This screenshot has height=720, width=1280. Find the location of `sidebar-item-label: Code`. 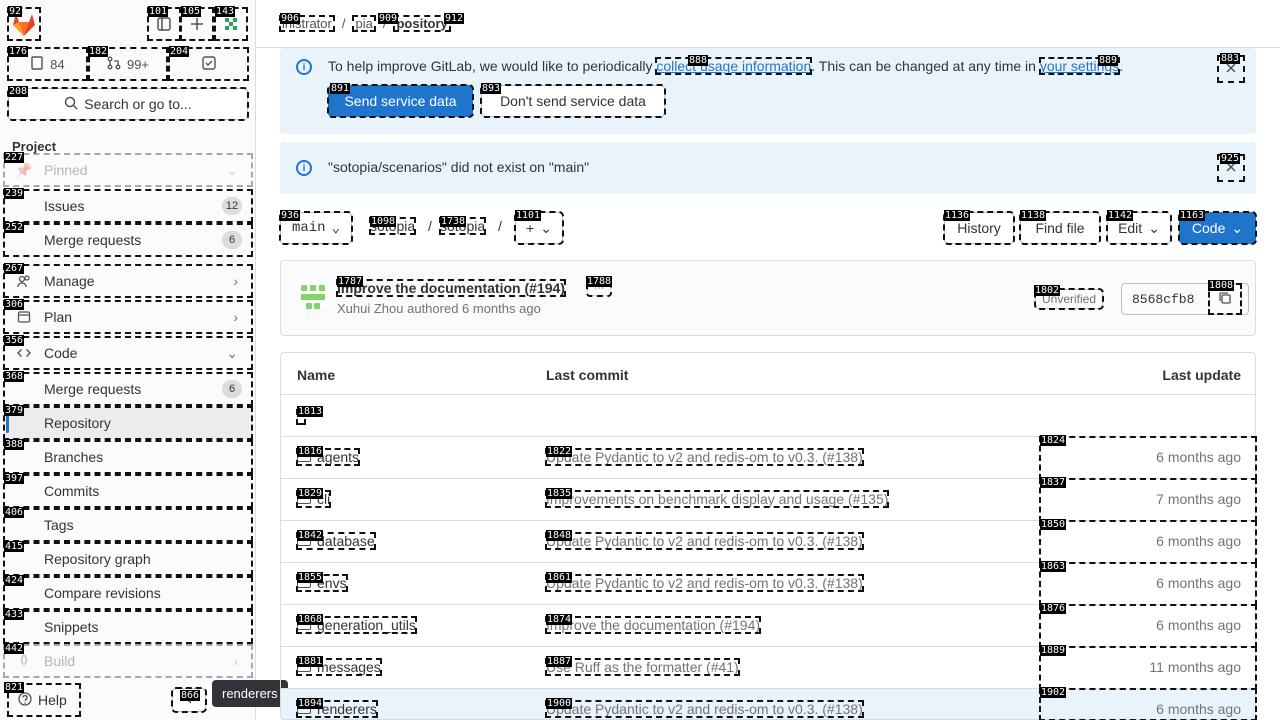

sidebar-item-label: Code is located at coordinates (61, 353).